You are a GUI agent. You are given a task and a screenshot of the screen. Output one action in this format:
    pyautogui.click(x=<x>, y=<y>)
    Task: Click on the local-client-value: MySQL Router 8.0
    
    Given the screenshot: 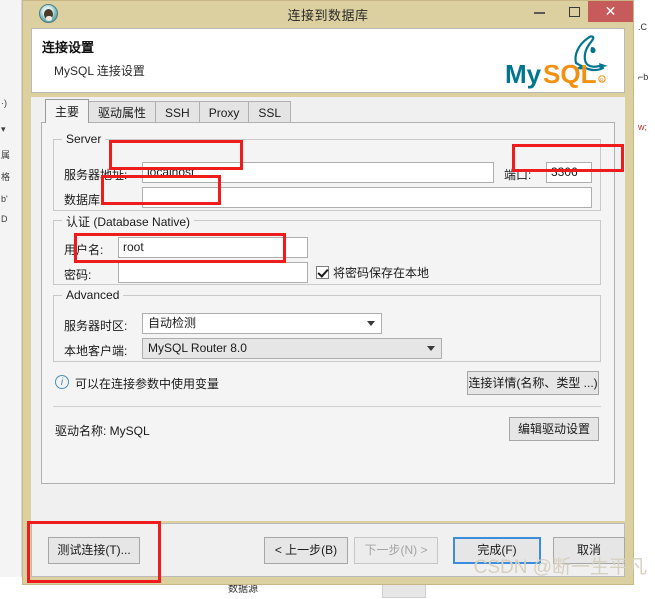 What is the action you would take?
    pyautogui.click(x=197, y=348)
    